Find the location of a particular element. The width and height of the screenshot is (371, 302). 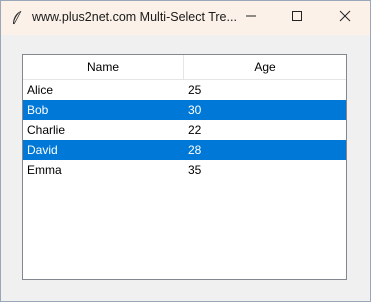

tree-row: Alice 25 is located at coordinates (184, 90).